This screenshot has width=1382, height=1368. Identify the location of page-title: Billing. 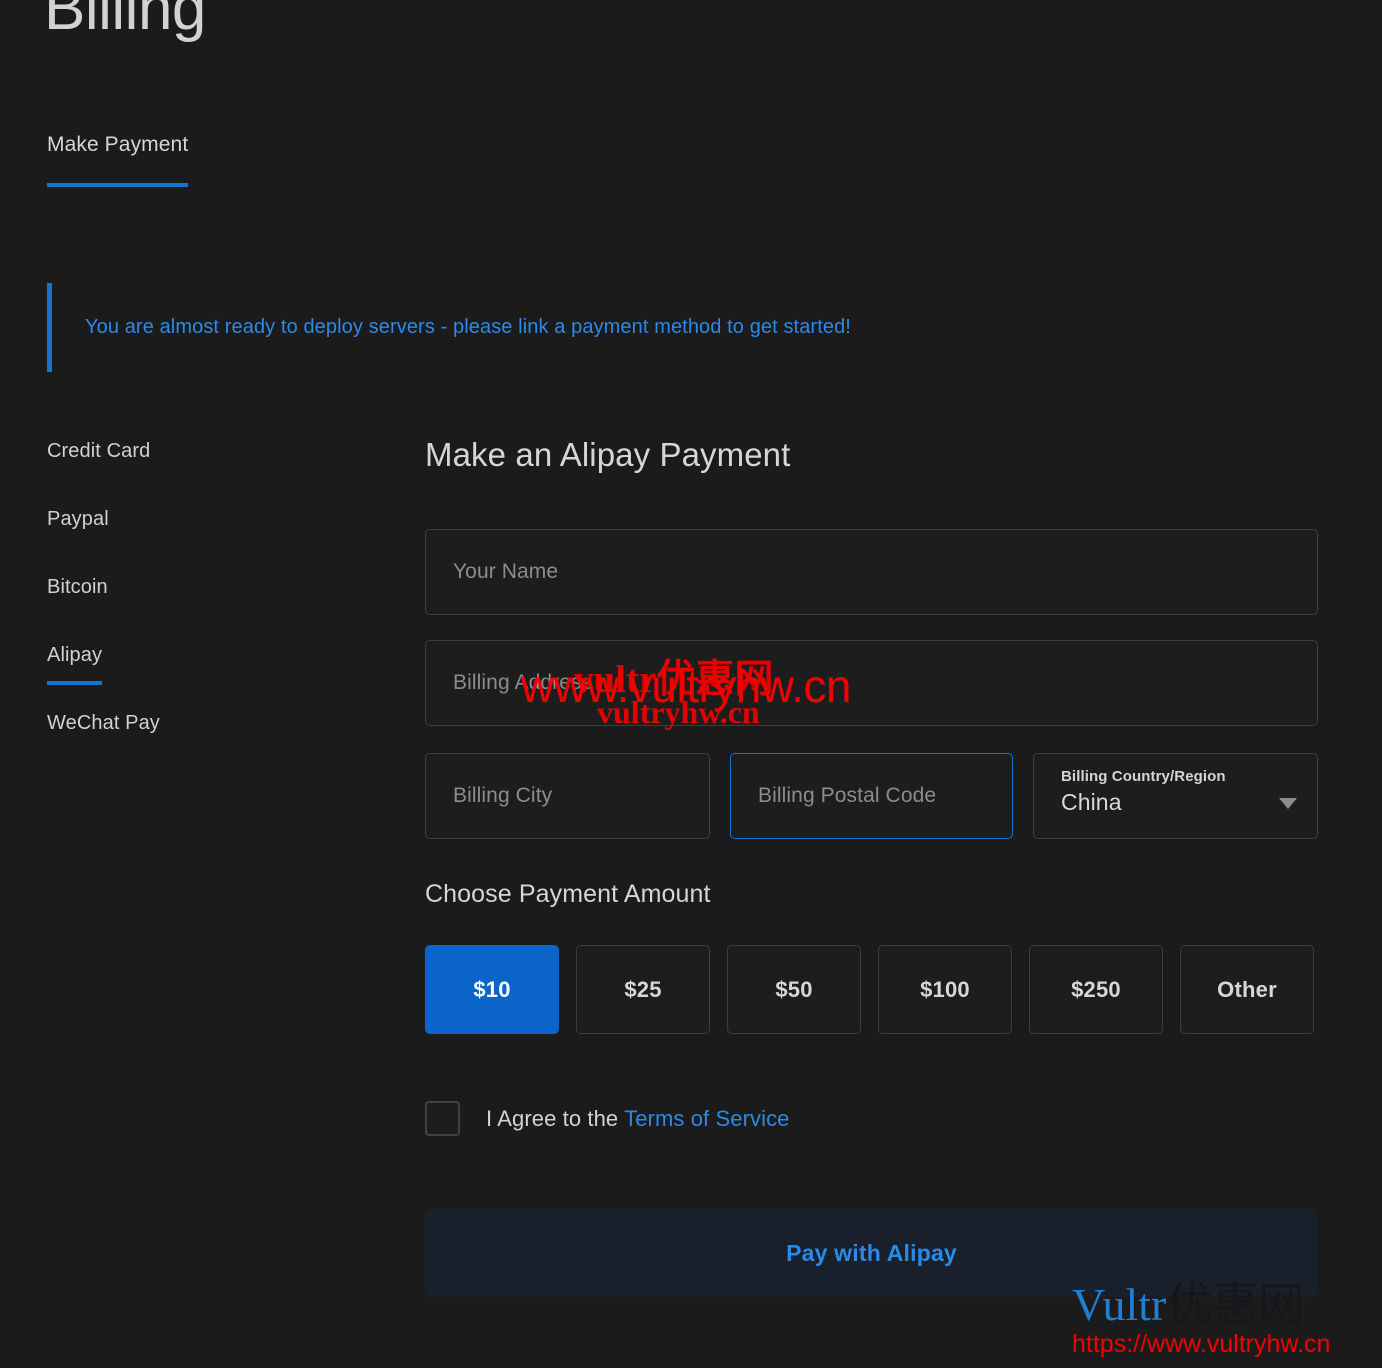
(125, 21).